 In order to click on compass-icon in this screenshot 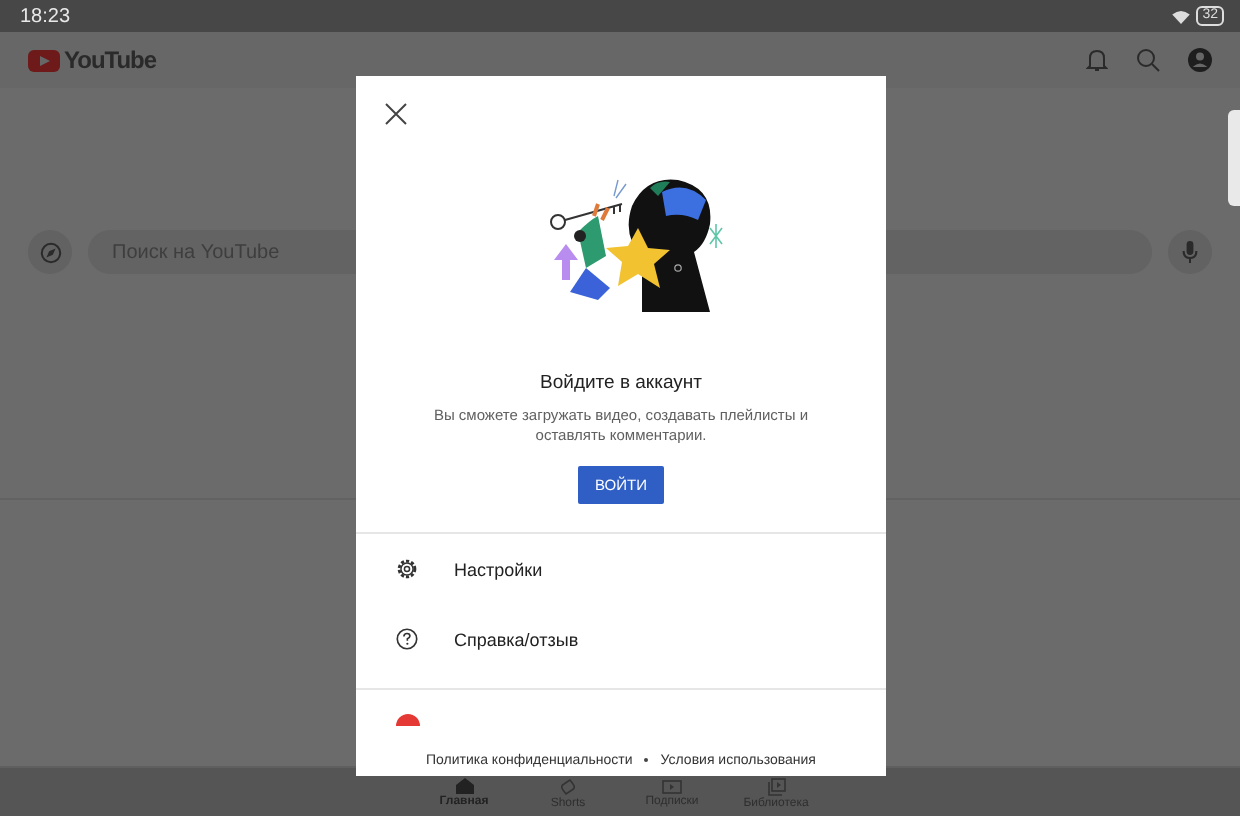, I will do `click(50, 252)`.